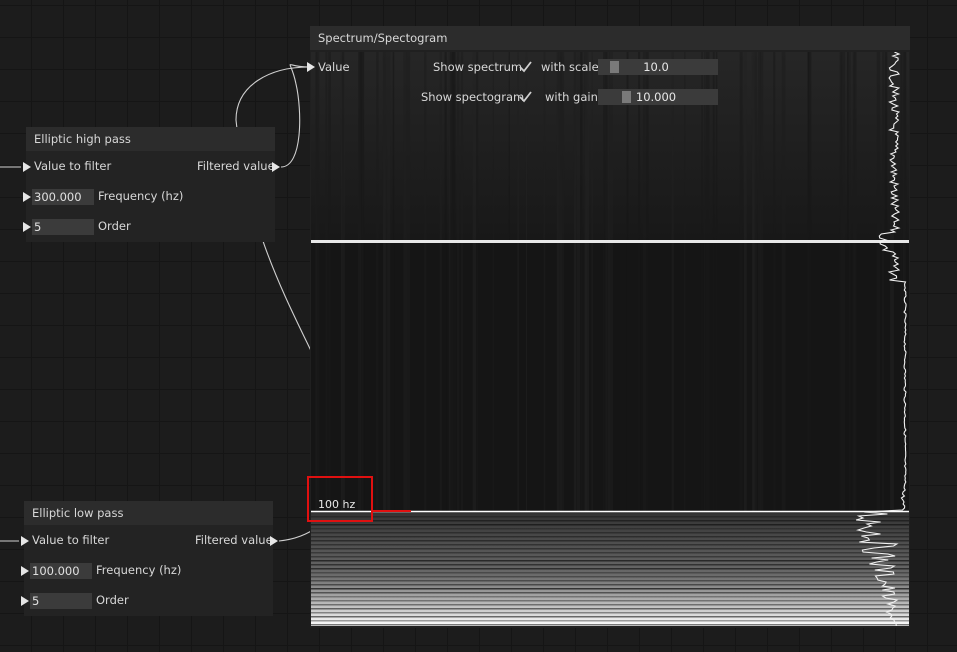  I want to click on high-pass-title: Elliptic high pass, so click(82, 139).